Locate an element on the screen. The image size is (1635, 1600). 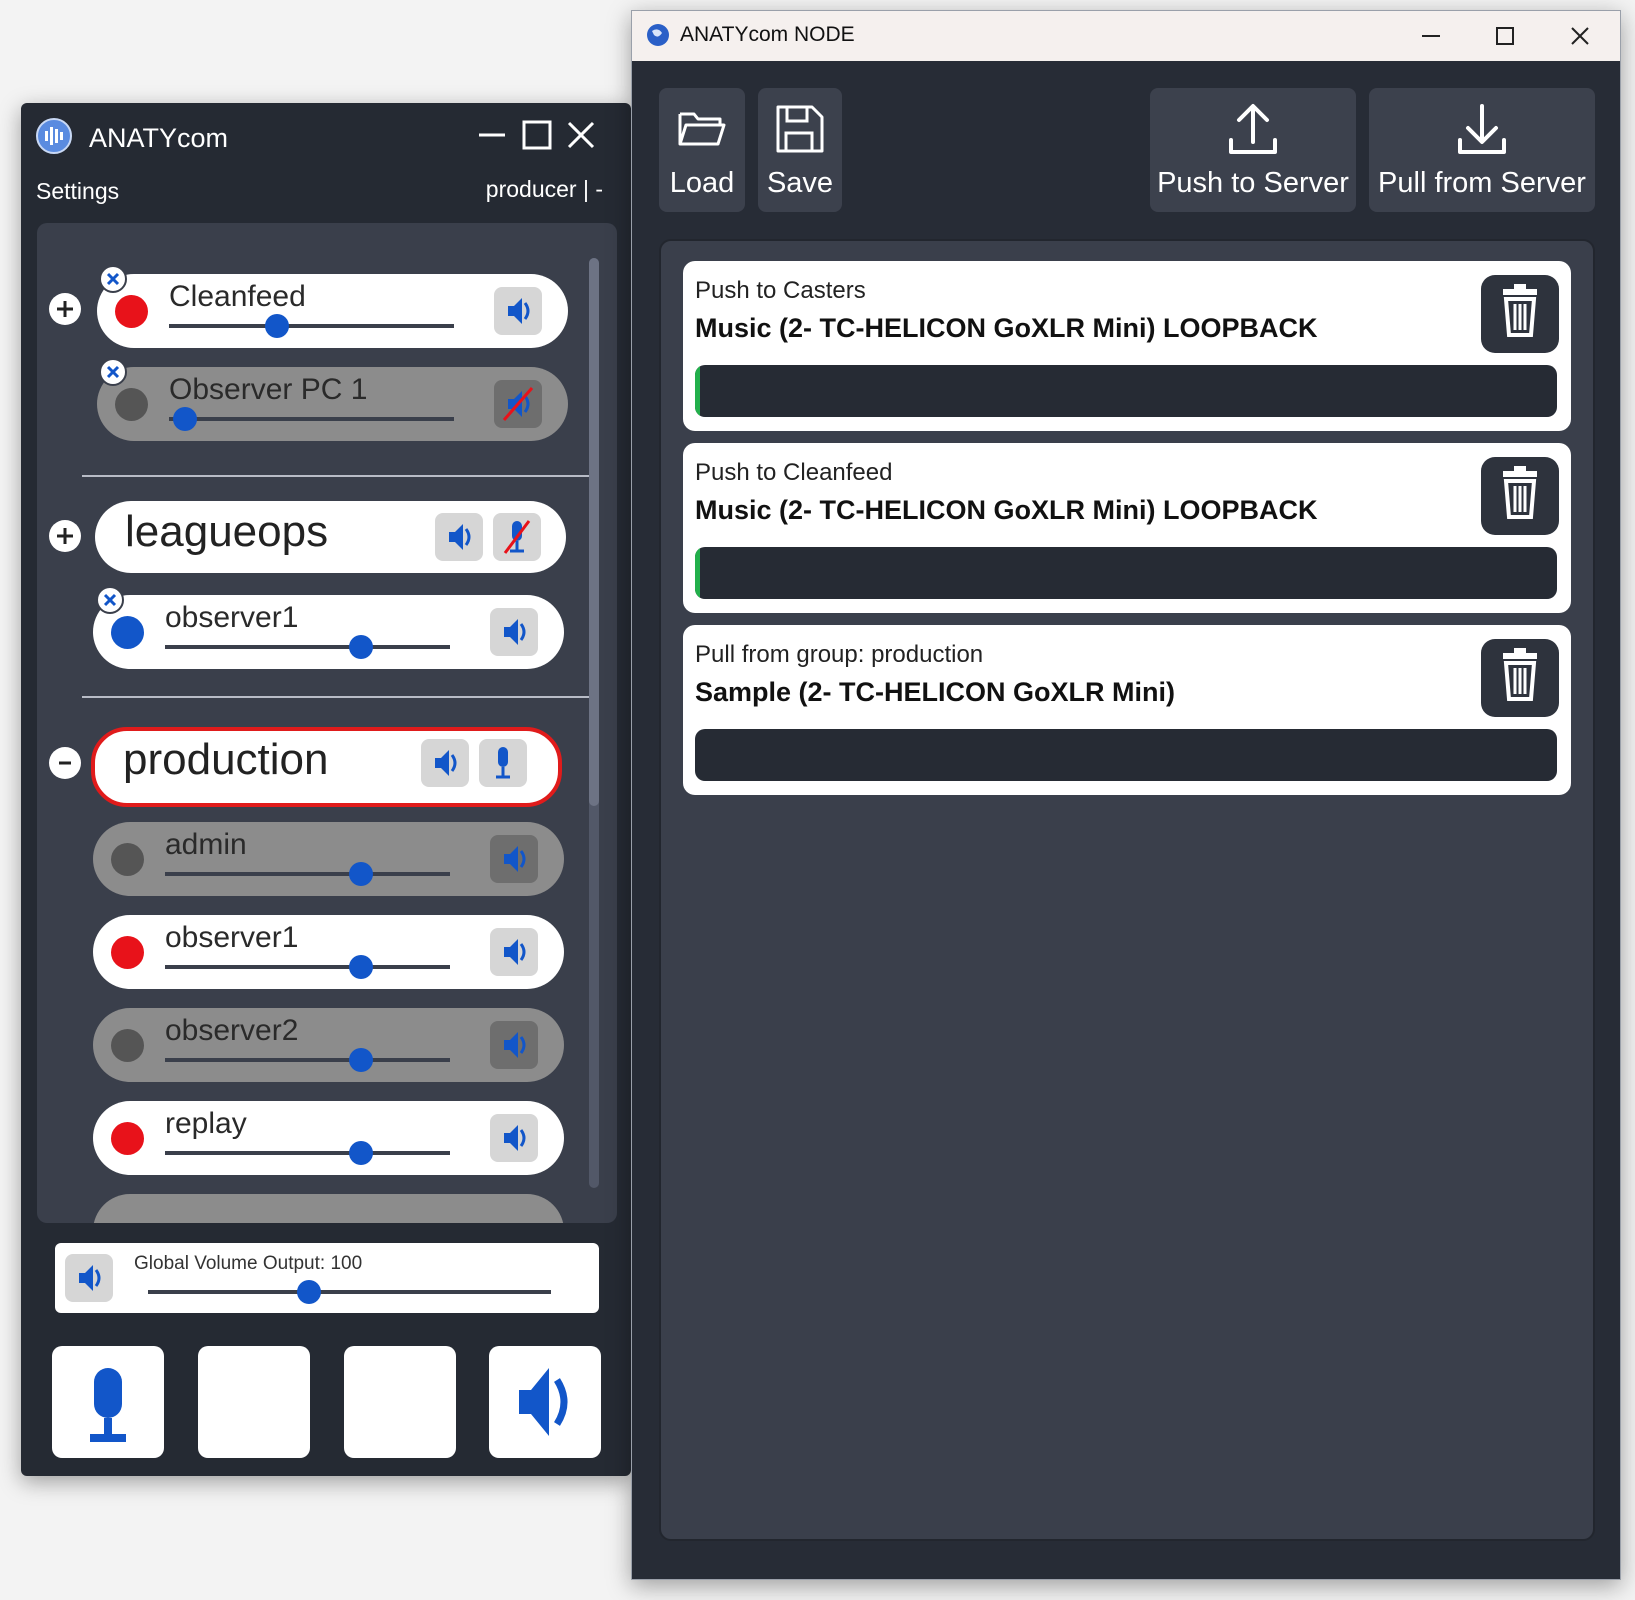
level-fill is located at coordinates (698, 573).